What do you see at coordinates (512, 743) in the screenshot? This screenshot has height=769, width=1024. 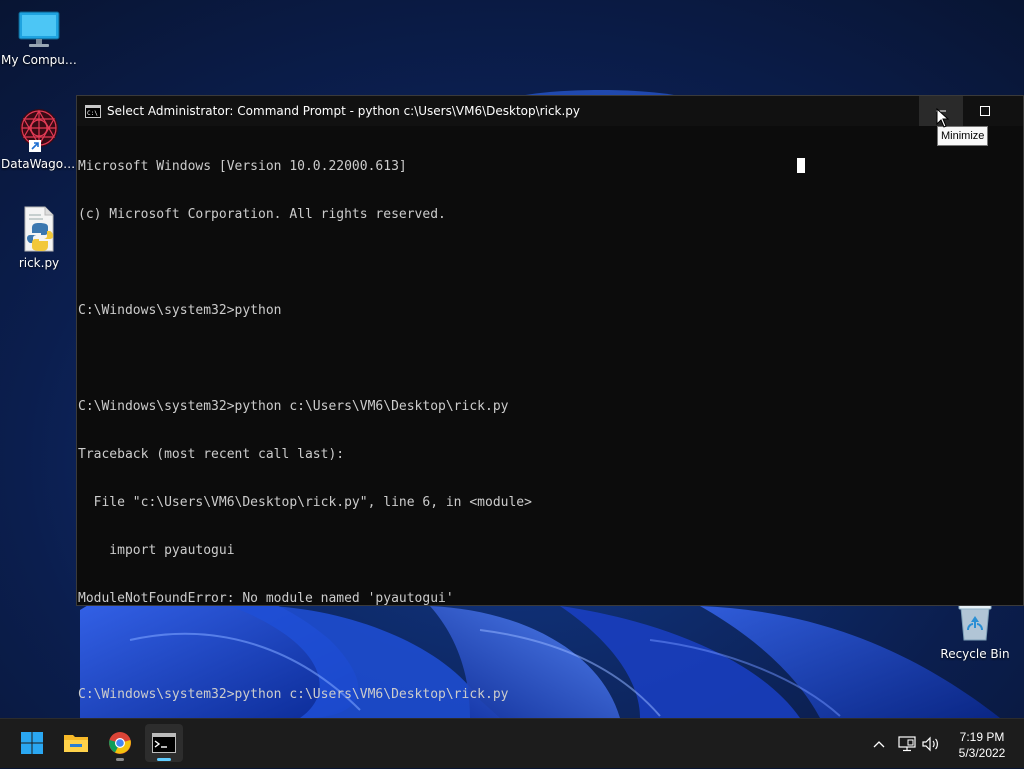 I see `taskbar: 7:19 PM 5/3/2022` at bounding box center [512, 743].